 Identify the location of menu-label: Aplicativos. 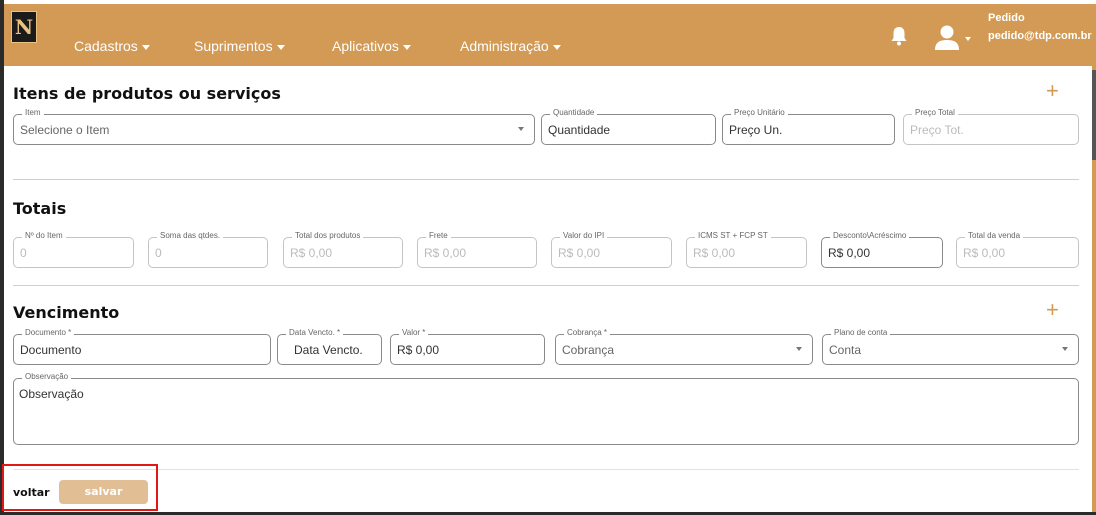
(365, 46).